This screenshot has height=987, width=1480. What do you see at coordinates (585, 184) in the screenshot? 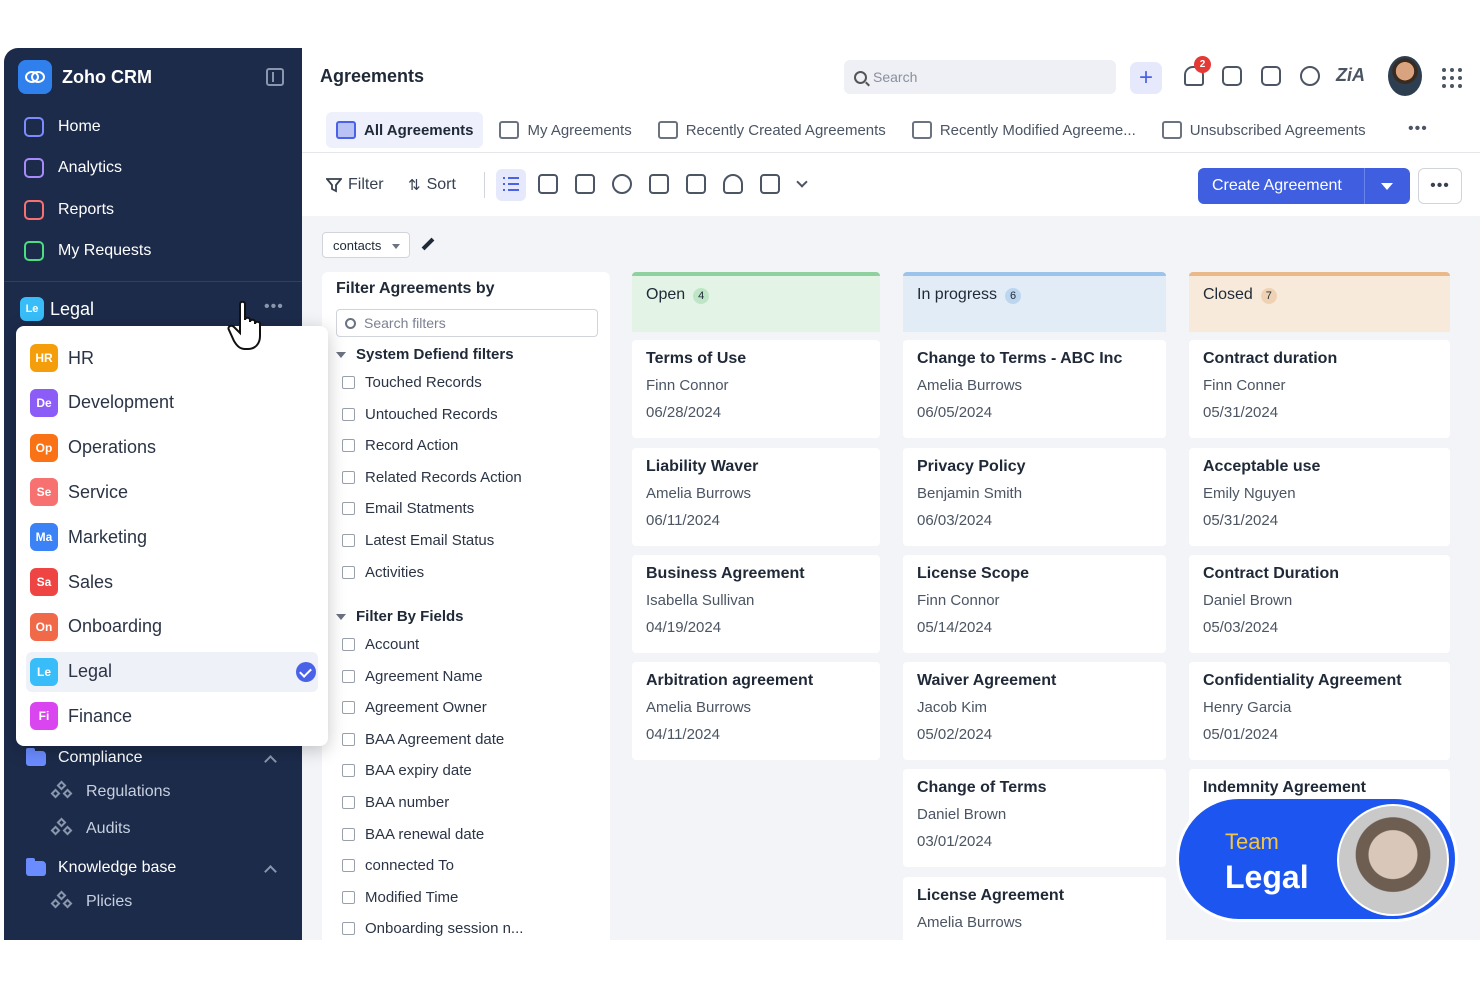
I see `table-view-icon` at bounding box center [585, 184].